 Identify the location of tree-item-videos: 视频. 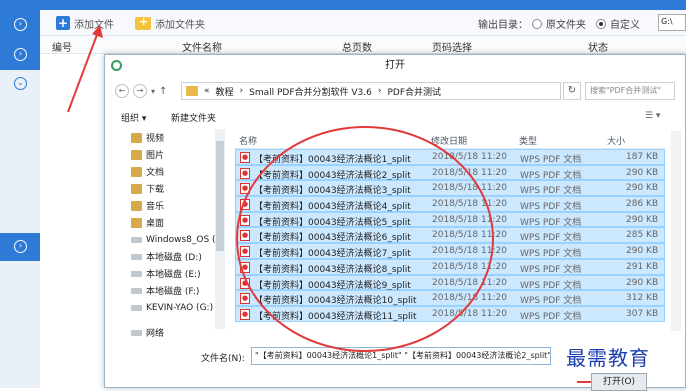
(171, 137).